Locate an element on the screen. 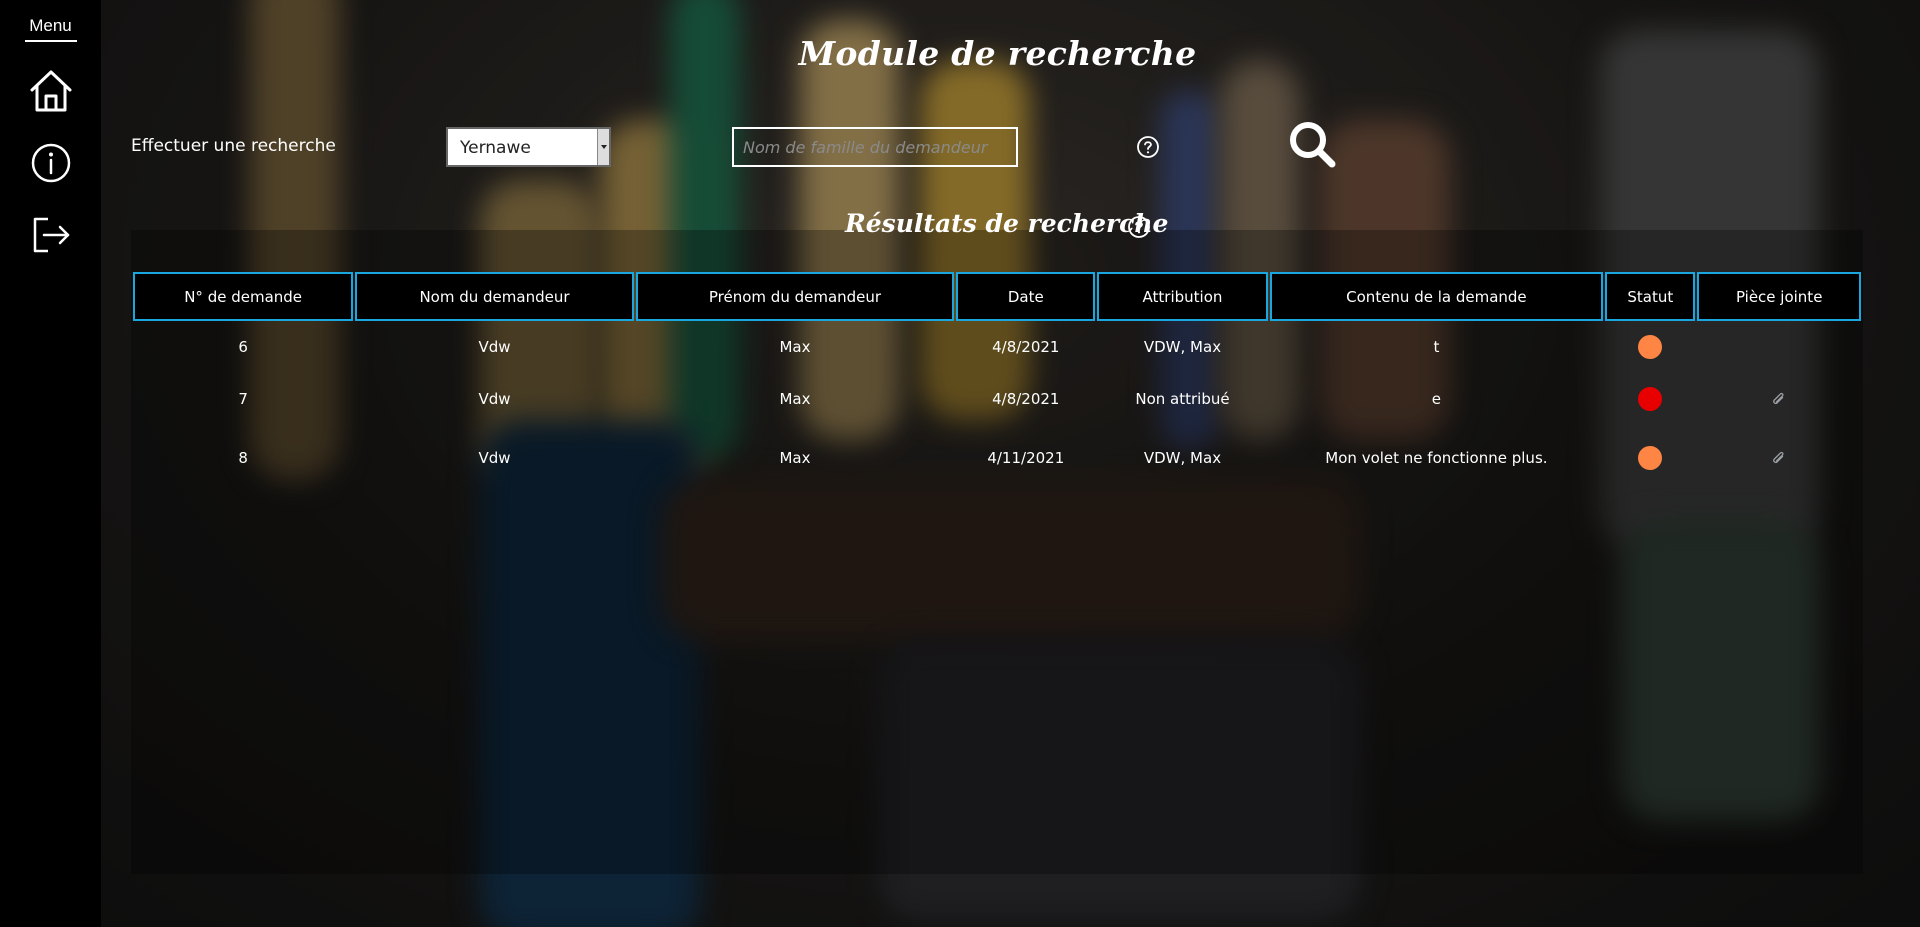 The height and width of the screenshot is (927, 1920). column-header: N° de demande is located at coordinates (243, 296).